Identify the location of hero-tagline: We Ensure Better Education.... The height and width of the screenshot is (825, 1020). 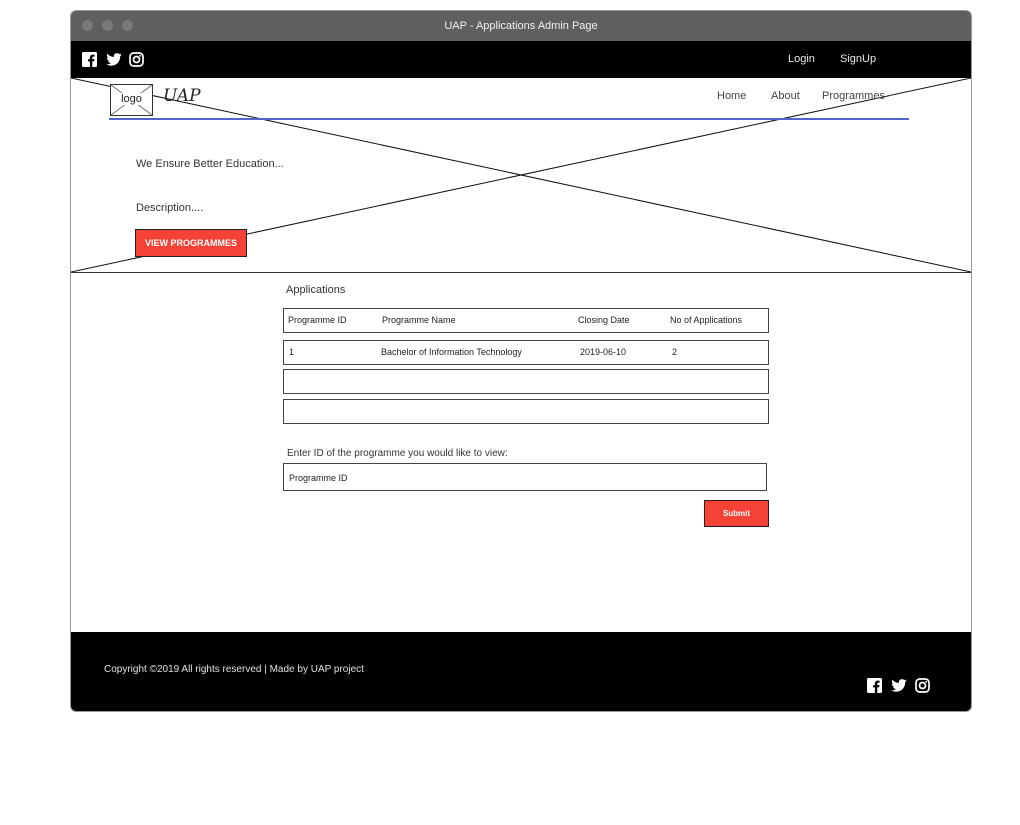
(210, 164).